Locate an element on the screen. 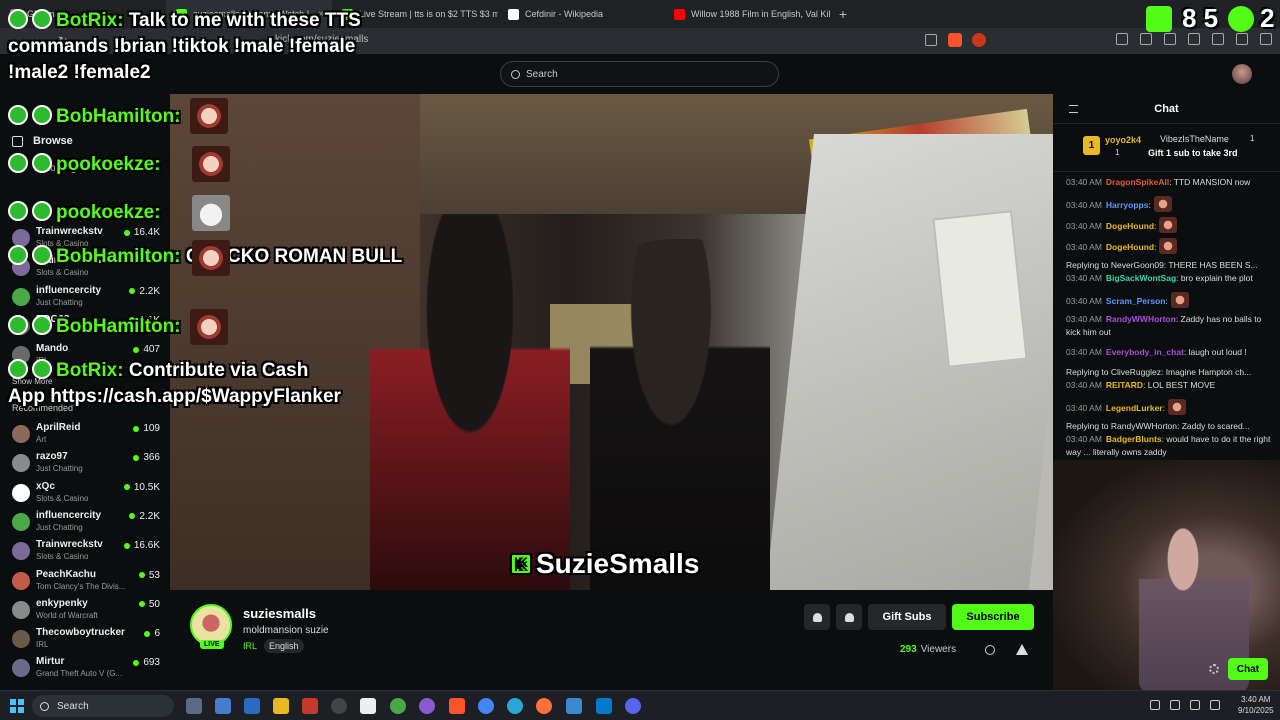 This screenshot has width=1280, height=720. chat-username: DragonSpikeAll is located at coordinates (1137, 182).